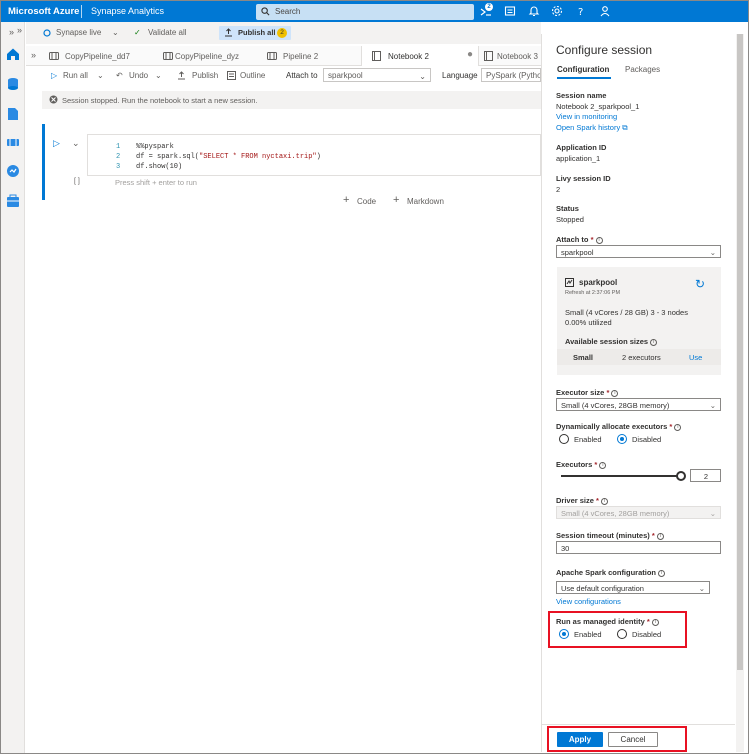  I want to click on run-all-icon: ▷, so click(54, 75).